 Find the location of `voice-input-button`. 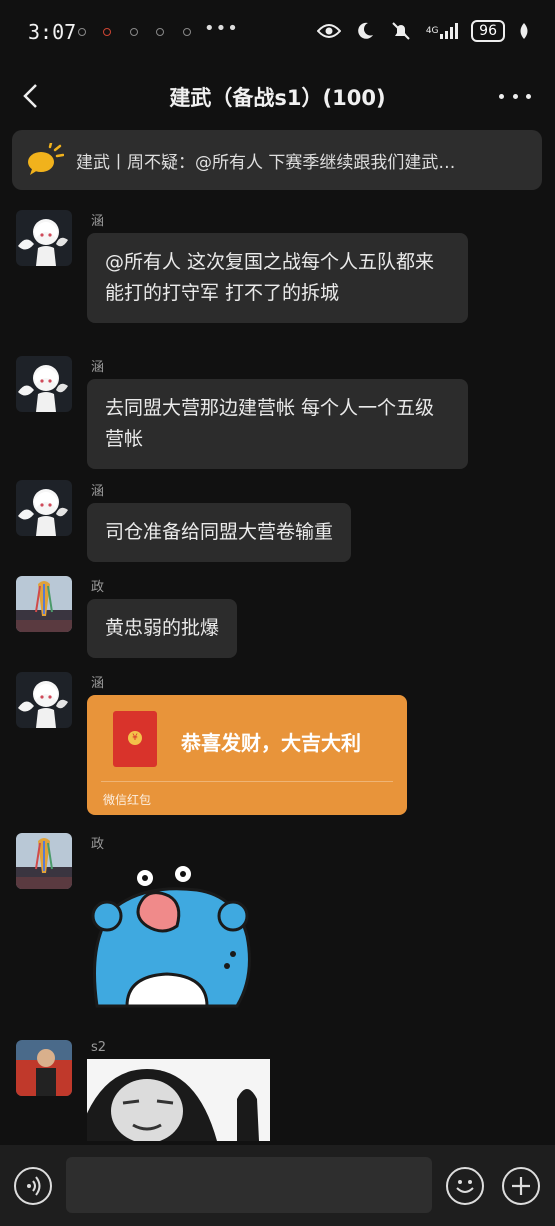

voice-input-button is located at coordinates (33, 1186).